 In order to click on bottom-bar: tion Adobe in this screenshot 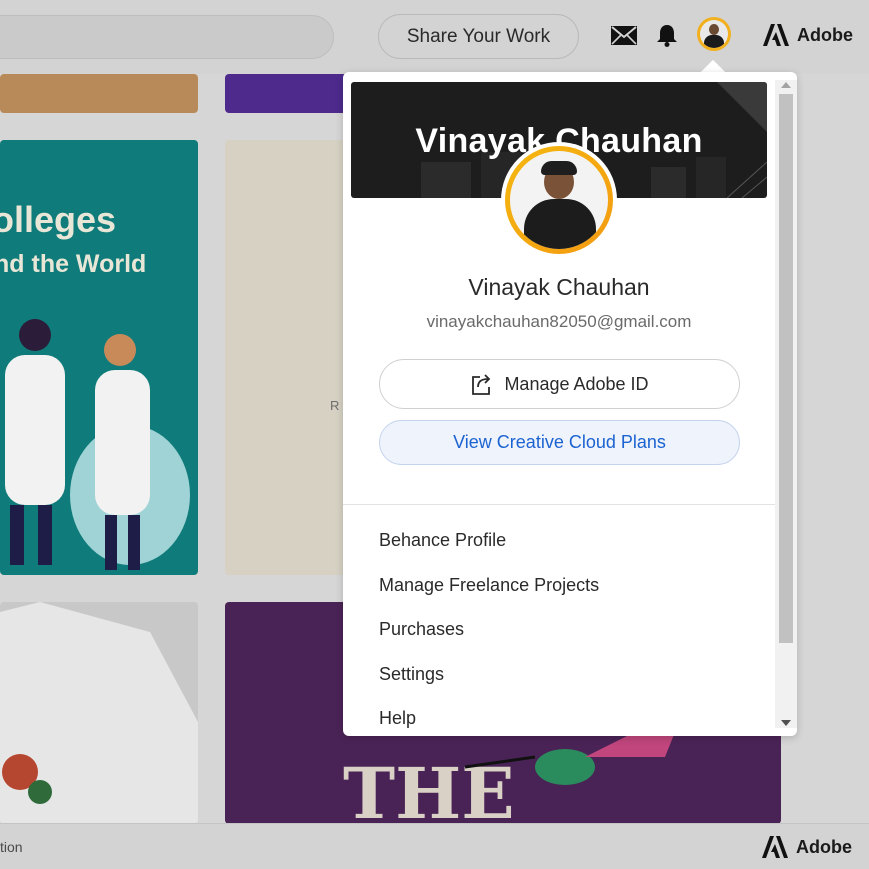, I will do `click(434, 846)`.